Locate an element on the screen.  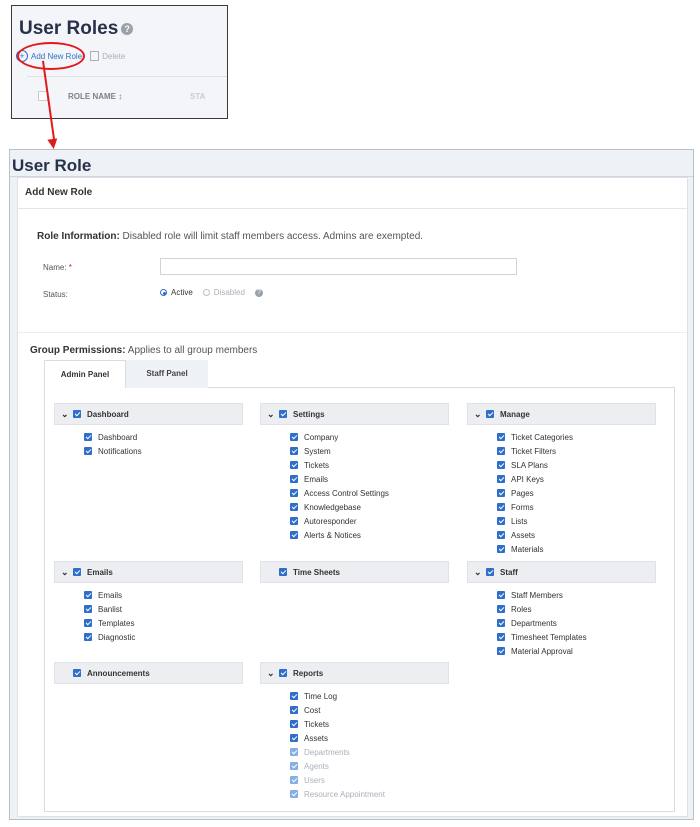
permission-item: Ticket Filters is located at coordinates (561, 451).